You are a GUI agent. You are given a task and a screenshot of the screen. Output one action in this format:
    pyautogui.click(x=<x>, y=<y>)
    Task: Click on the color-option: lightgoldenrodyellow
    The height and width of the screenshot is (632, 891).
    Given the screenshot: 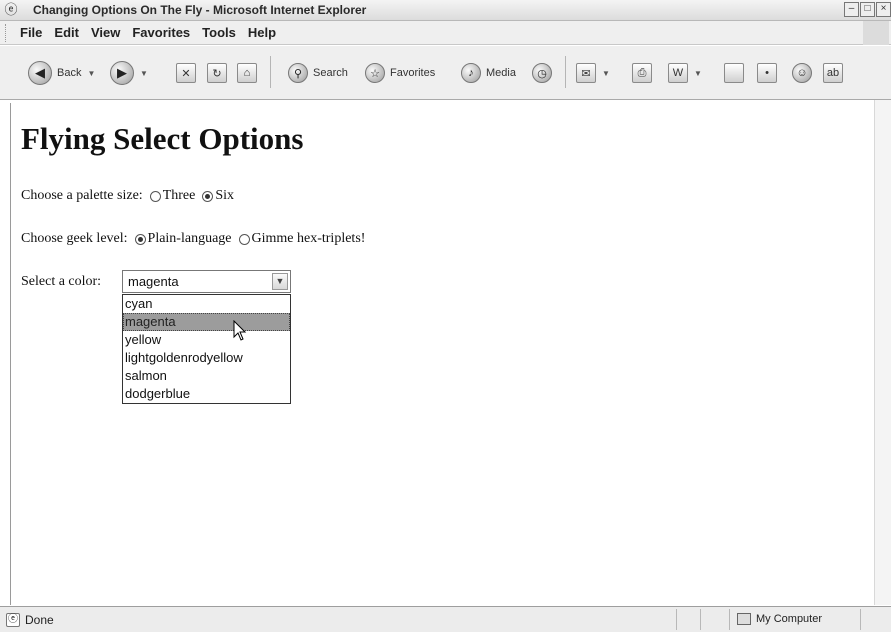 What is the action you would take?
    pyautogui.click(x=206, y=358)
    